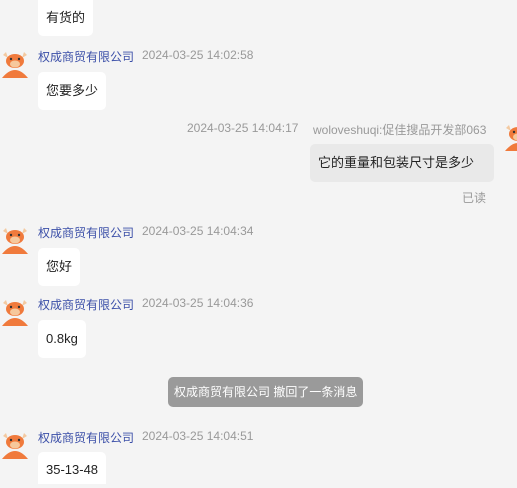 The width and height of the screenshot is (517, 488). I want to click on sender-name: woloveshuqi:促佳搜品开发部063, so click(400, 130).